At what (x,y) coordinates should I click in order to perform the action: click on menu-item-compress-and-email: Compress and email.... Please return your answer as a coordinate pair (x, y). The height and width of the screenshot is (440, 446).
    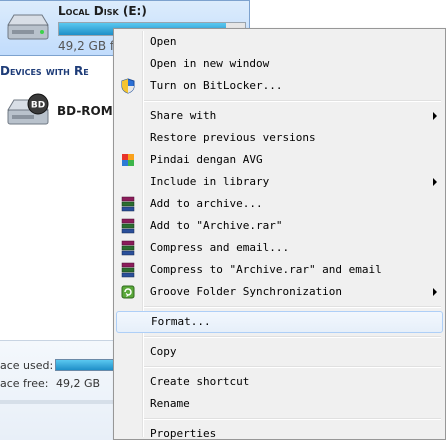
    Looking at the image, I should click on (279, 248).